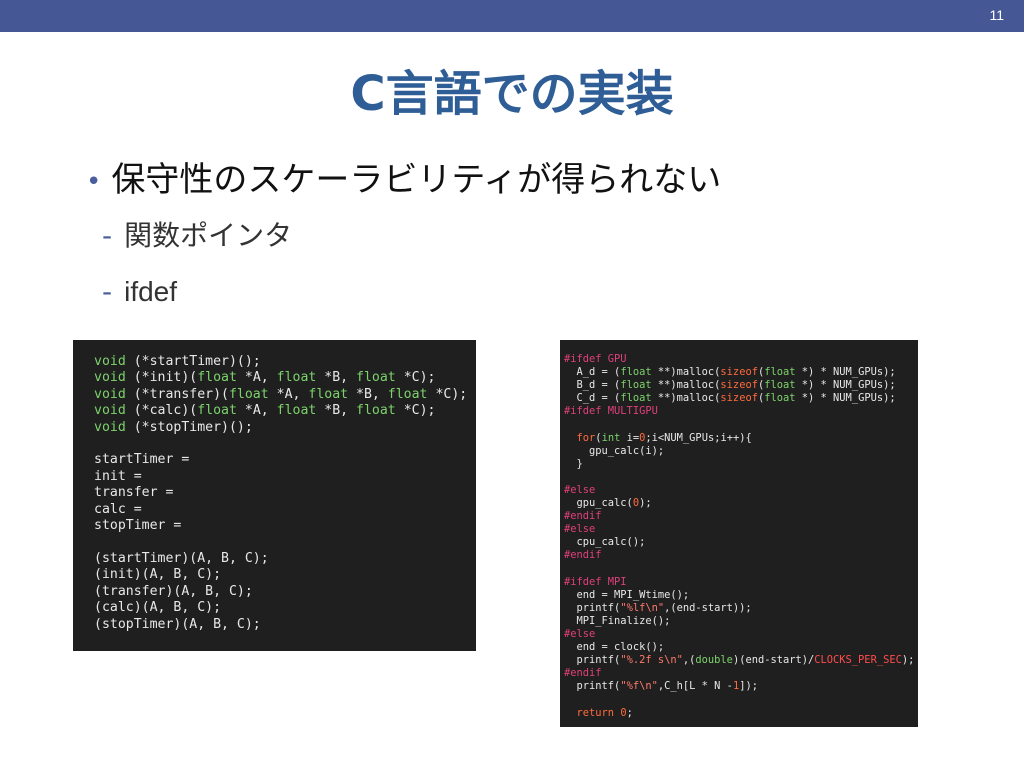 The image size is (1024, 768). I want to click on code-line: #ifdef GPU, so click(595, 359).